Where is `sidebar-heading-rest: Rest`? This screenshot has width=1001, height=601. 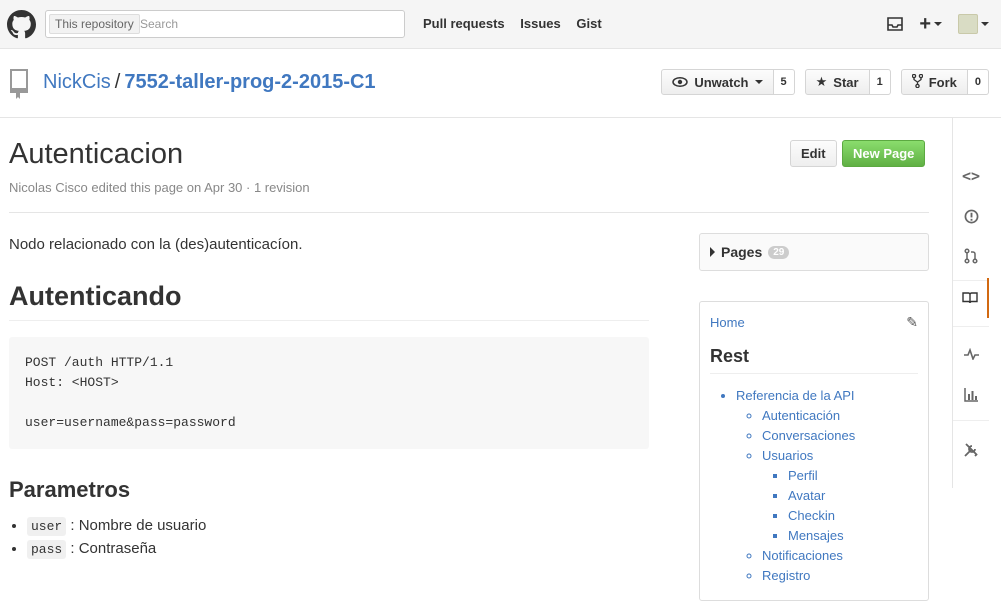 sidebar-heading-rest: Rest is located at coordinates (814, 360).